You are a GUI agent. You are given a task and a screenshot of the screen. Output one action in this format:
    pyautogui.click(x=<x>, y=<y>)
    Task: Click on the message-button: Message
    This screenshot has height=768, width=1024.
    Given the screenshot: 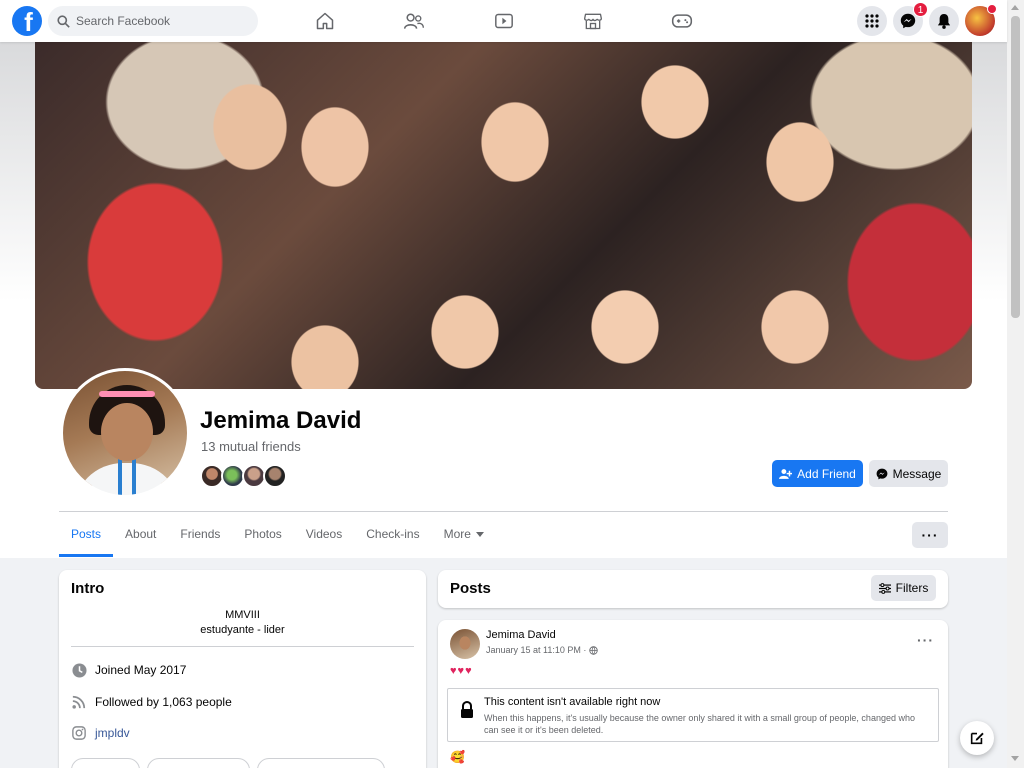 What is the action you would take?
    pyautogui.click(x=908, y=473)
    